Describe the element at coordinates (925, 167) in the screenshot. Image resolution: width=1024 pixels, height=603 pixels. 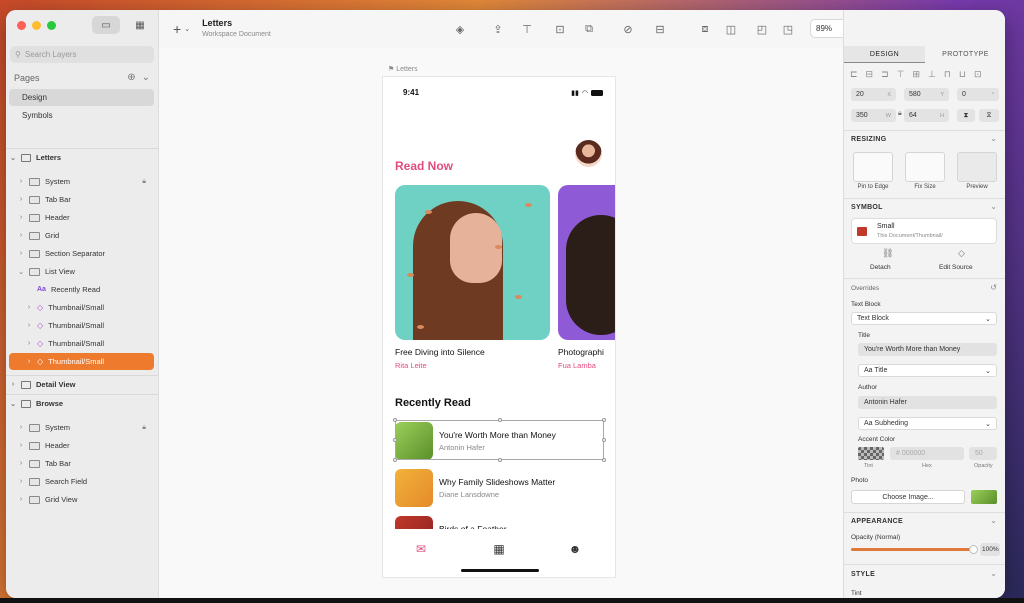
I see `fix-size-control` at that location.